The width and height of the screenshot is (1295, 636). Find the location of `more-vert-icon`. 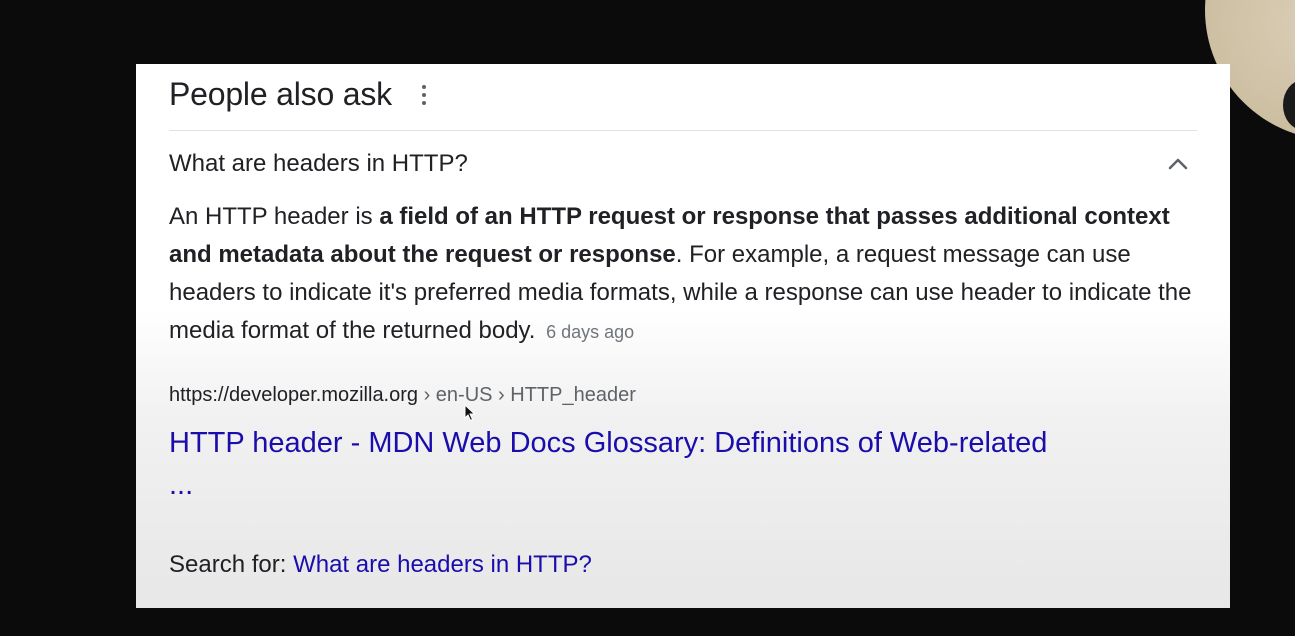

more-vert-icon is located at coordinates (424, 95).